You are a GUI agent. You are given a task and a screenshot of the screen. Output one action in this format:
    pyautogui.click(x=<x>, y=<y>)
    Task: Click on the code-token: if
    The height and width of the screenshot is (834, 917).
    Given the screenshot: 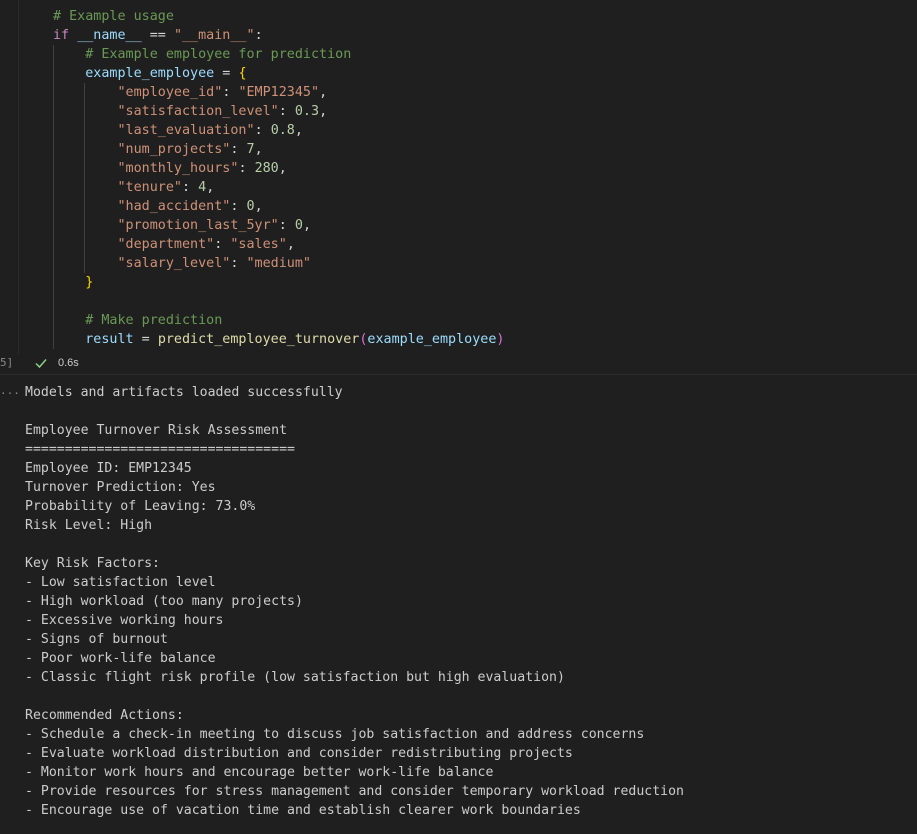 What is the action you would take?
    pyautogui.click(x=65, y=35)
    